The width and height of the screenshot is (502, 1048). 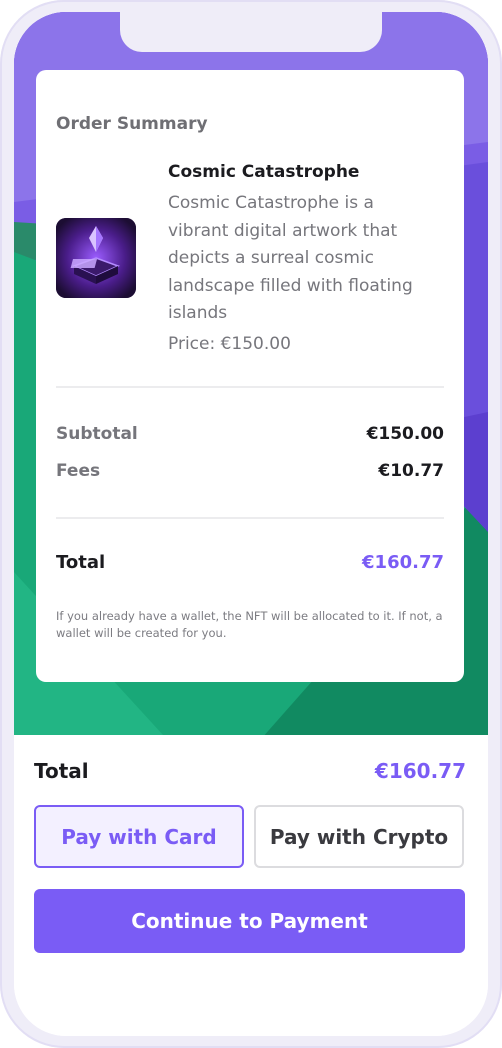 I want to click on product-price: €150.00, so click(x=255, y=344).